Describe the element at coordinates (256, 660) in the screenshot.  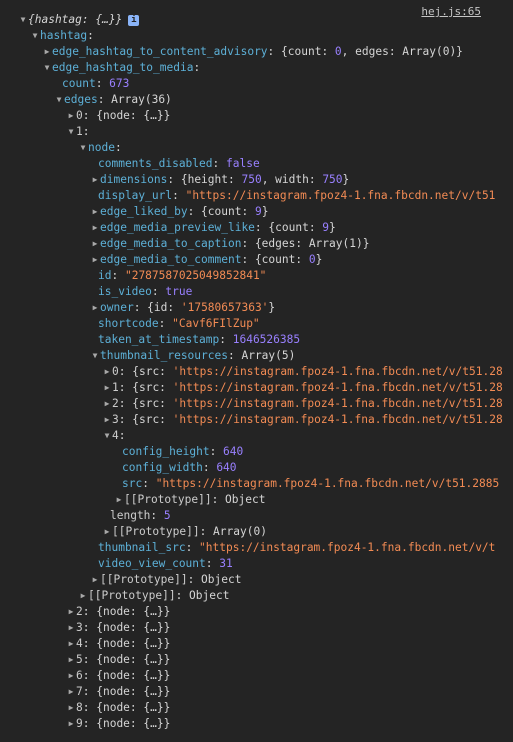
I see `tree-row: ▶ 5: {node: {…}}` at that location.